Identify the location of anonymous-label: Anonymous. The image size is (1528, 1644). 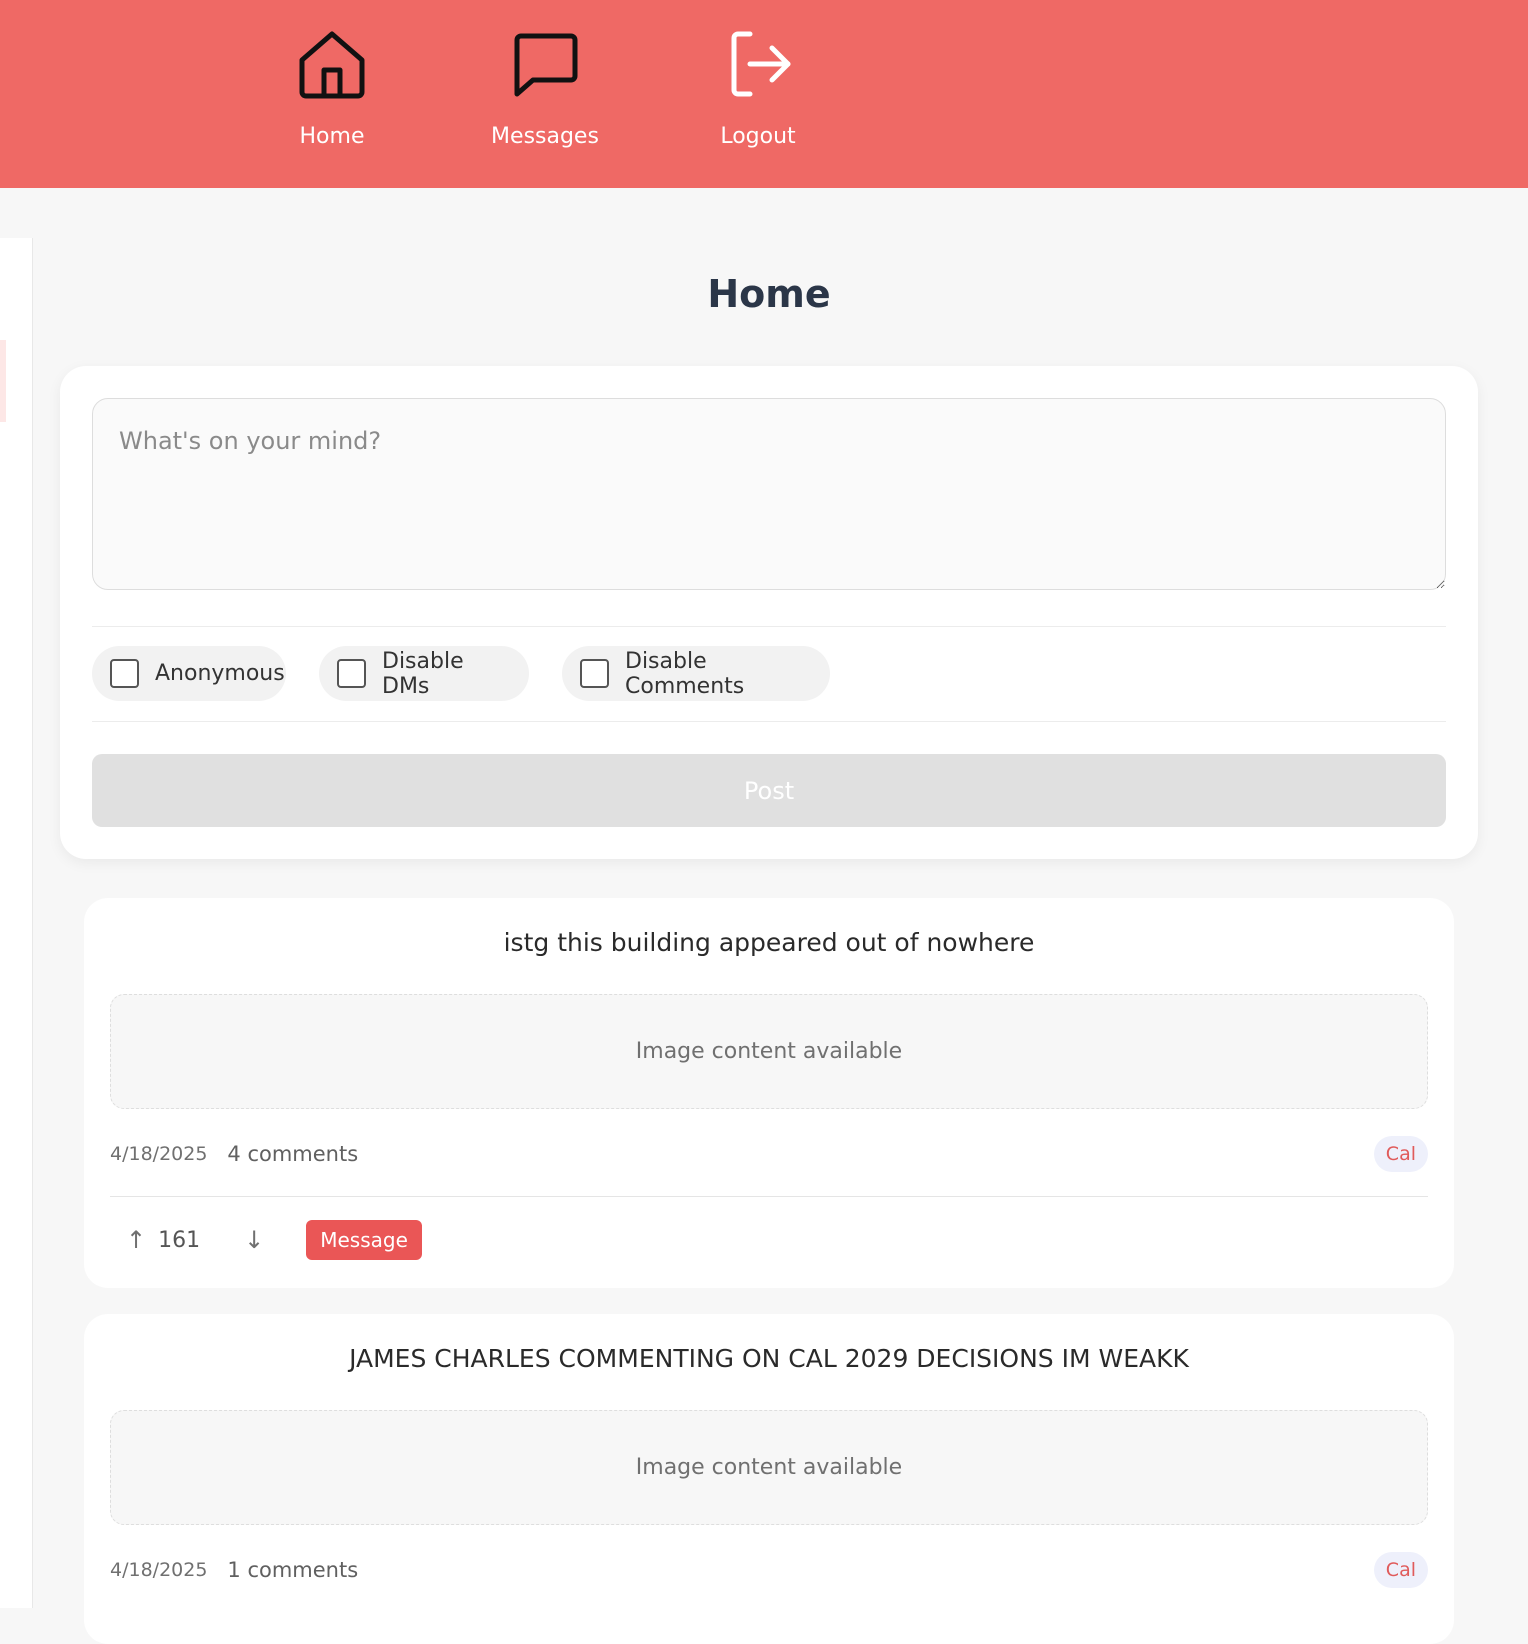
(220, 673).